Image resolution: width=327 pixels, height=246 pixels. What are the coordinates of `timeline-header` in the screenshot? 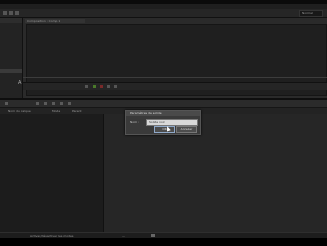 It's located at (163, 104).